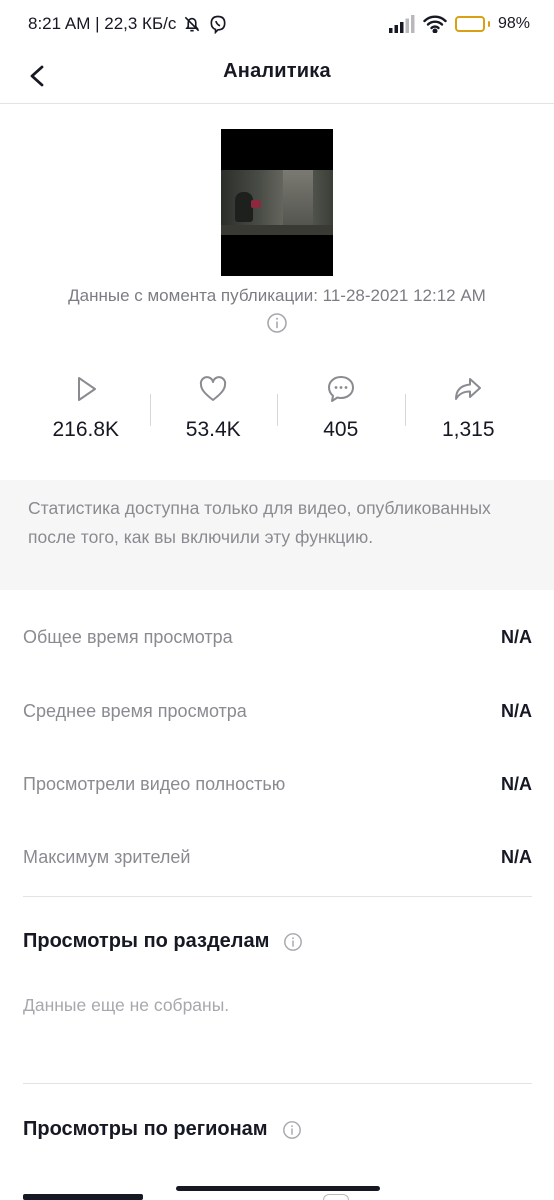 The image size is (554, 1200). Describe the element at coordinates (126, 1005) in the screenshot. I see `empty-state-text: Данные еще не собраны.` at that location.